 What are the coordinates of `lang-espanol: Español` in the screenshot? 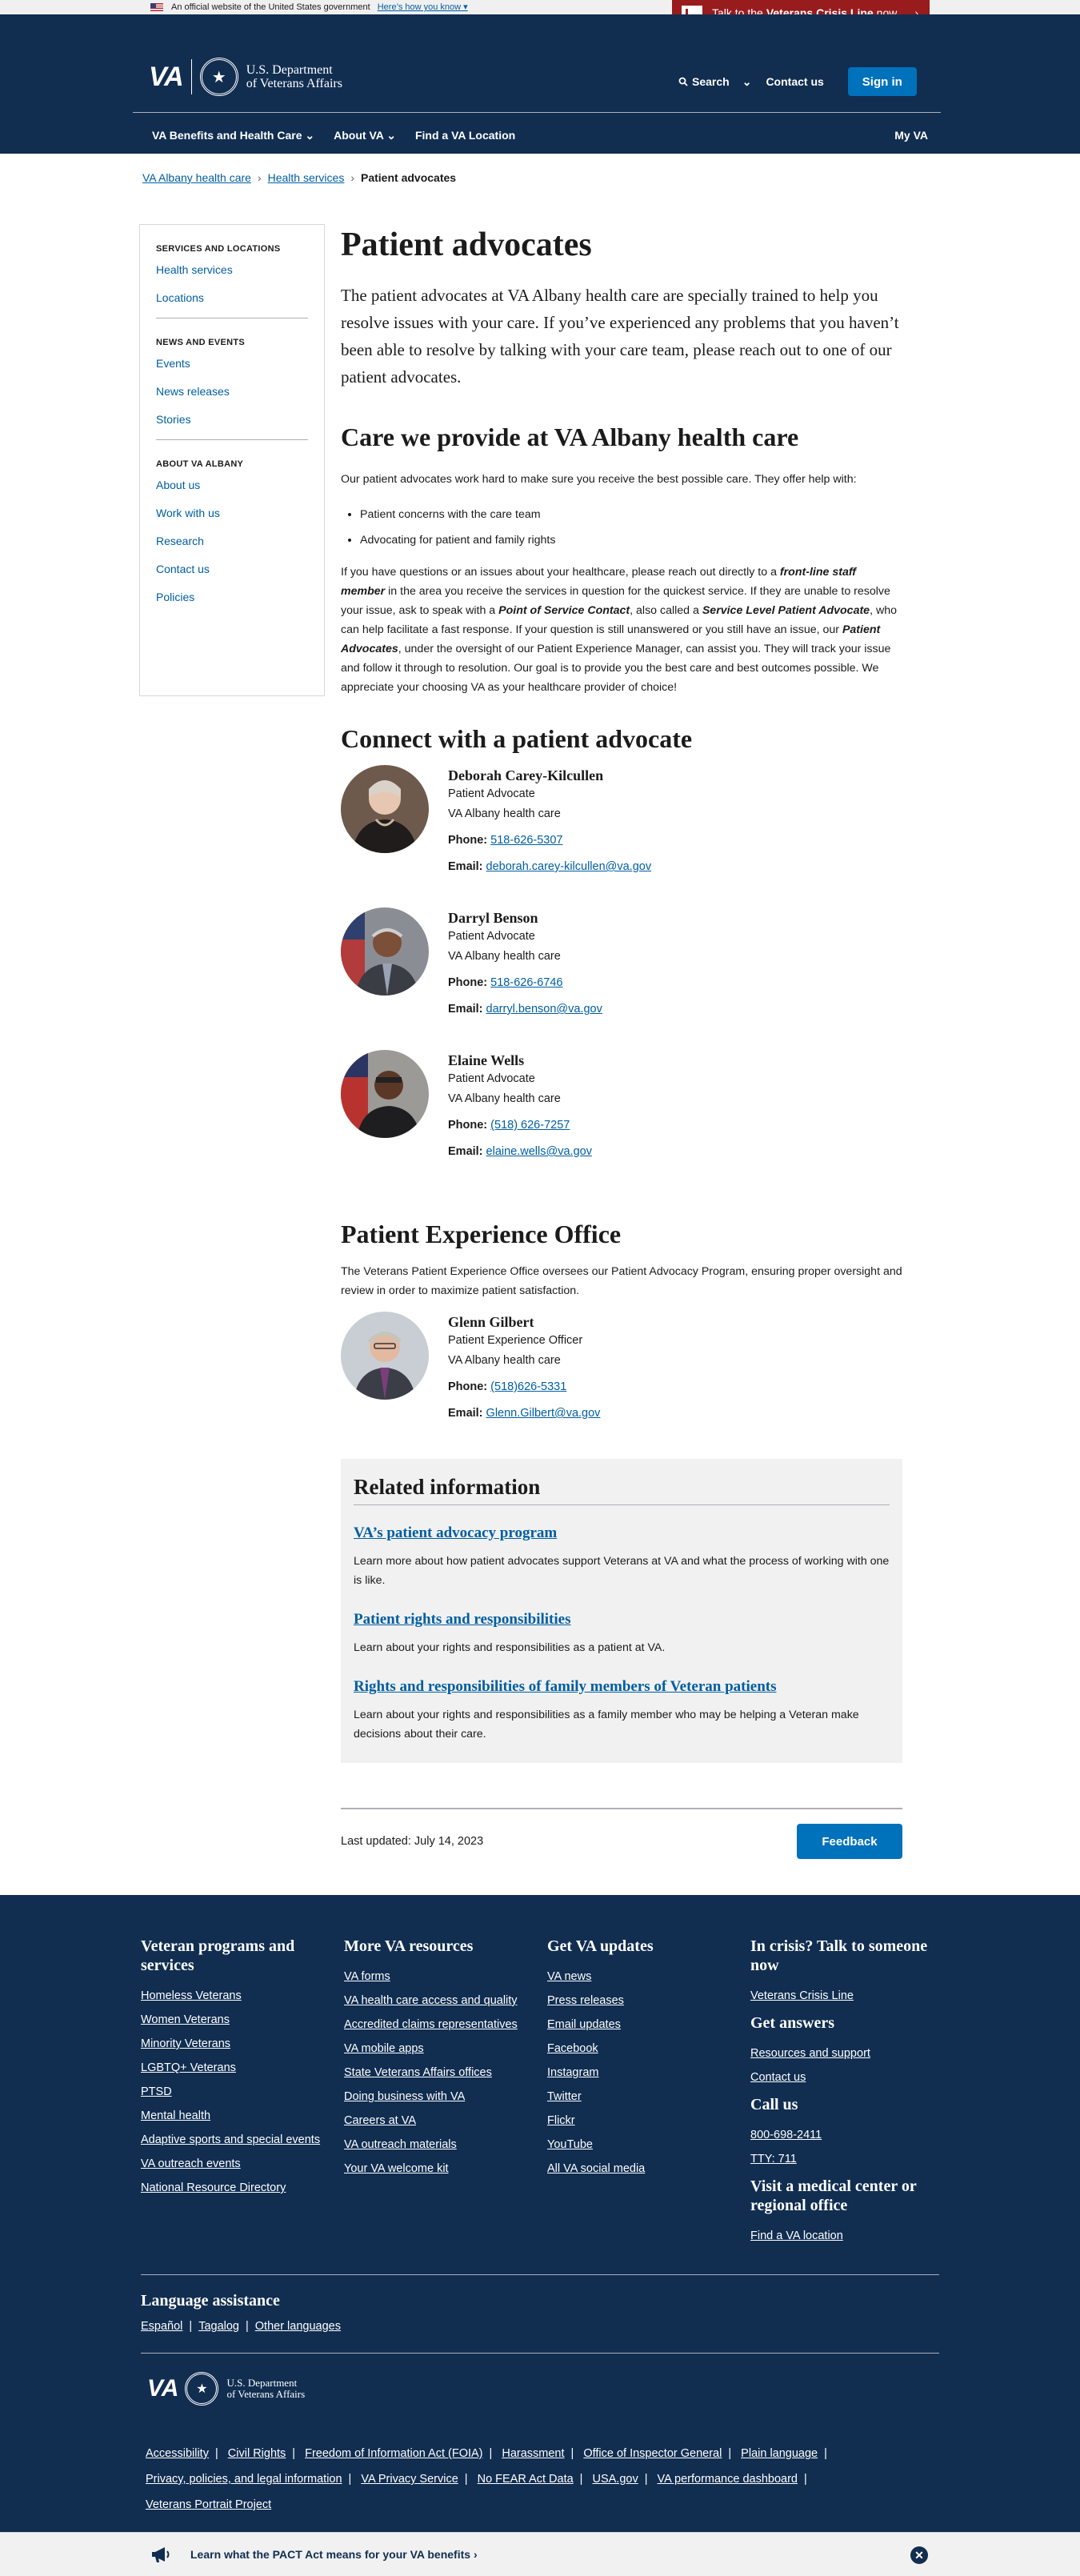 It's located at (161, 2326).